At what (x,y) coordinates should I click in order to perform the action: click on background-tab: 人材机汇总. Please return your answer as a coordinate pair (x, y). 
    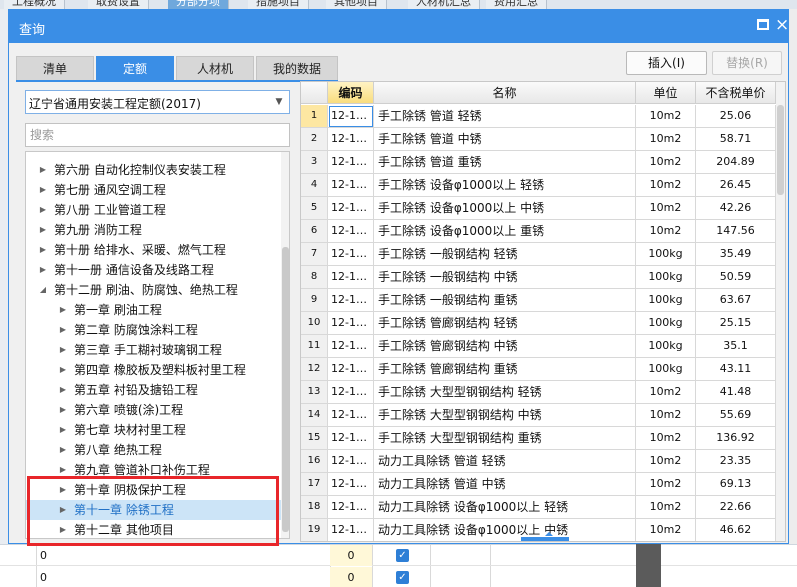
    Looking at the image, I should click on (444, 4).